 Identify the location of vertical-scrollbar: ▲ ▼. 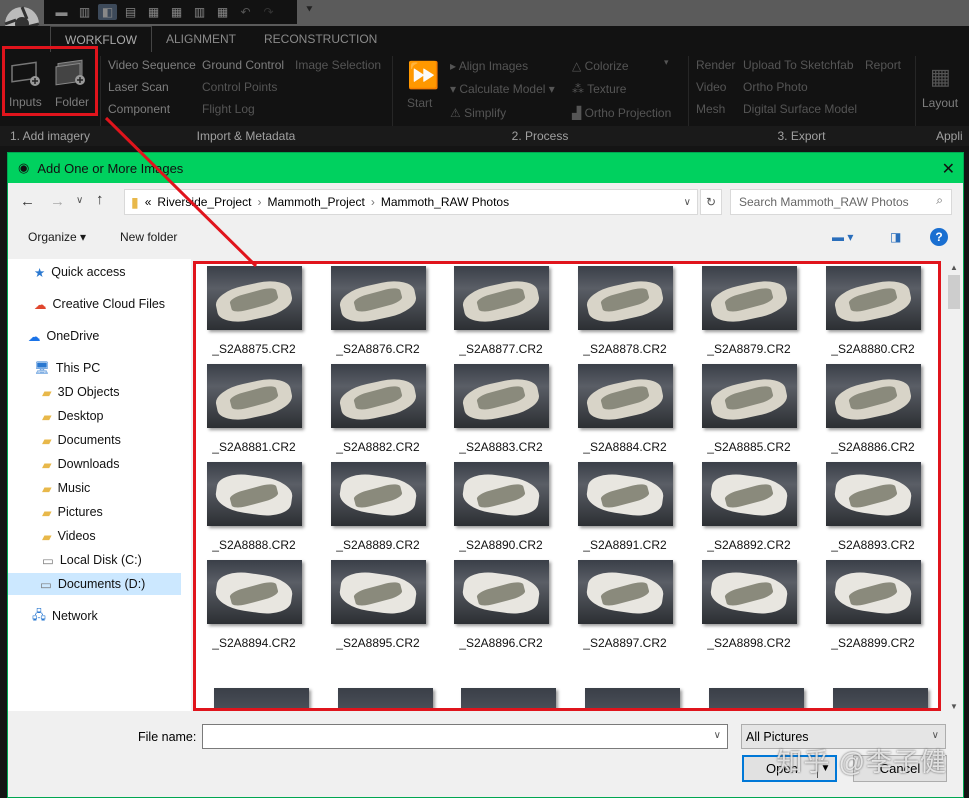
(954, 487).